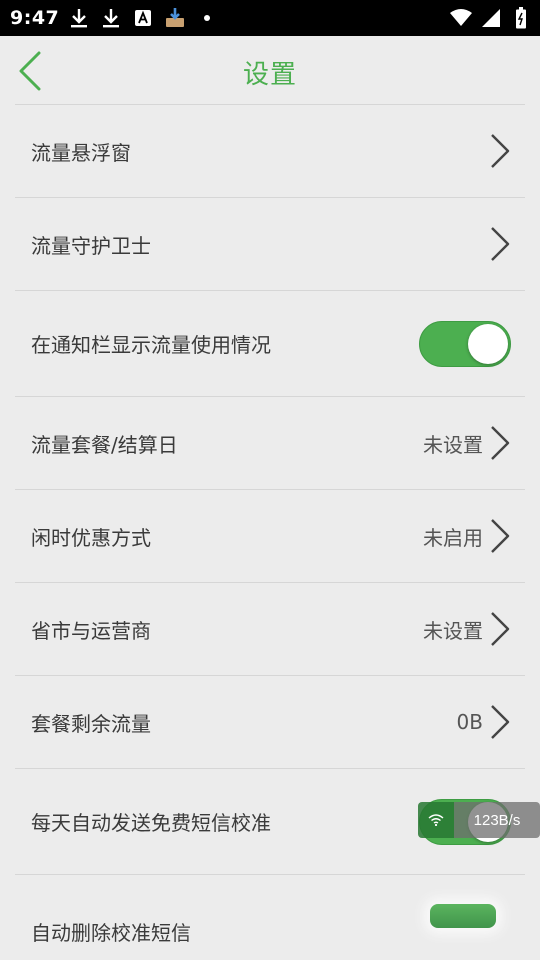 The height and width of the screenshot is (960, 540). I want to click on setting-label: 流量悬浮窗, so click(81, 152).